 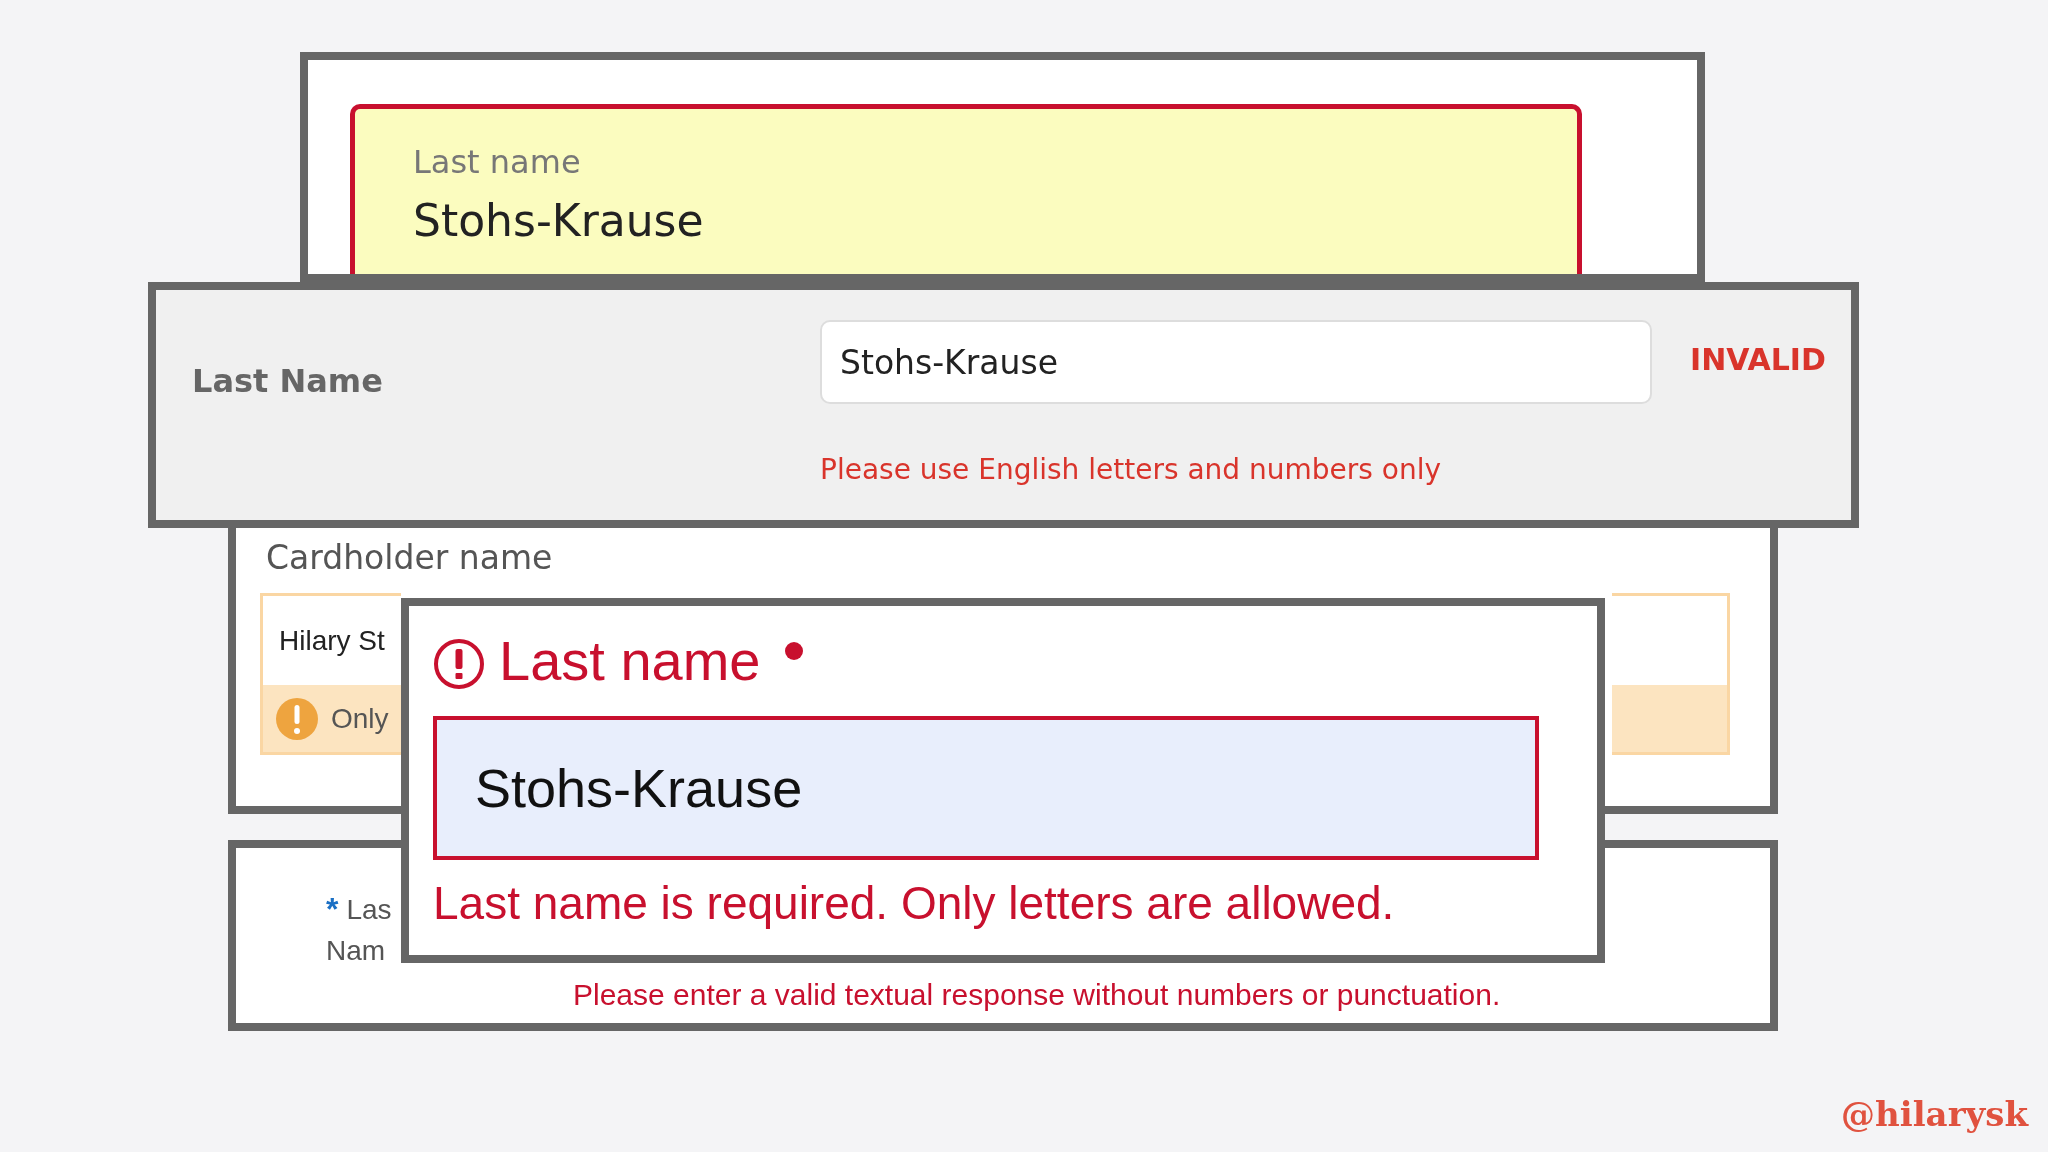 I want to click on error-message: Please enter a valid textual response without numbers or punctuation., so click(x=1037, y=995).